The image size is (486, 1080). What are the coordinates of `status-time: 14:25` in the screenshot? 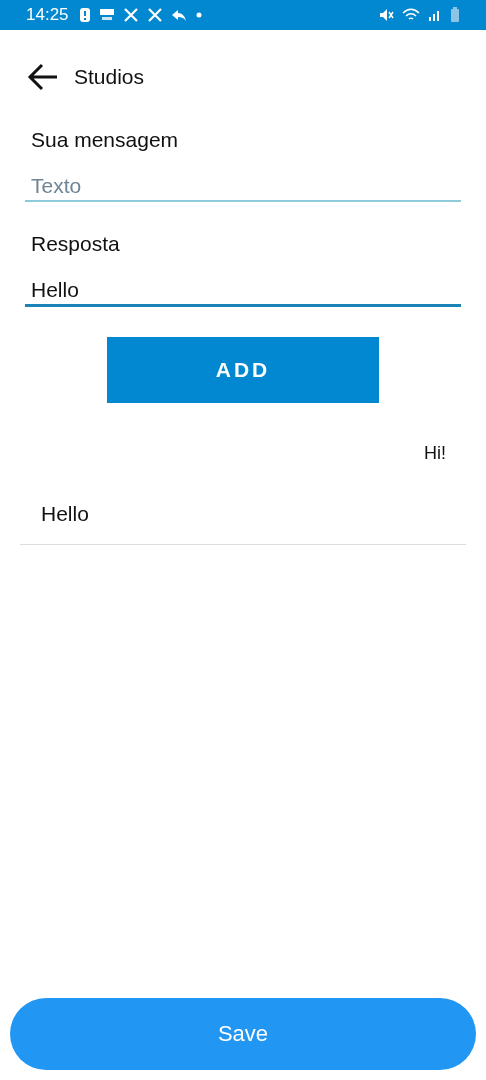 It's located at (47, 15).